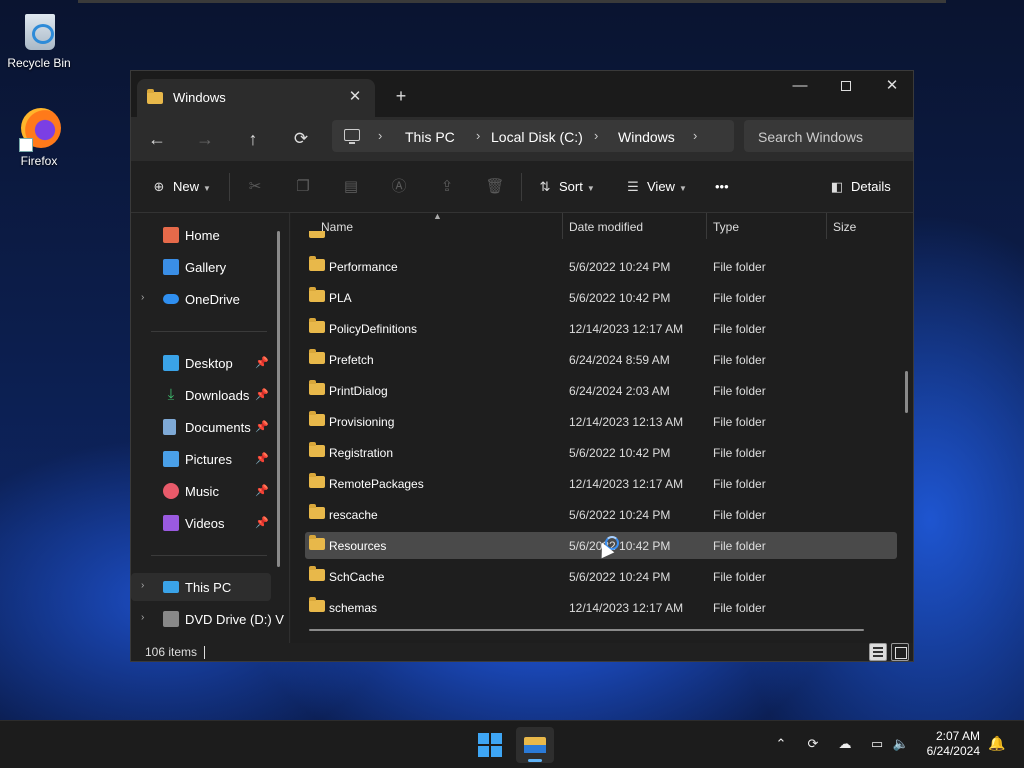 The width and height of the screenshot is (1024, 768). I want to click on more-options-button: •••, so click(722, 187).